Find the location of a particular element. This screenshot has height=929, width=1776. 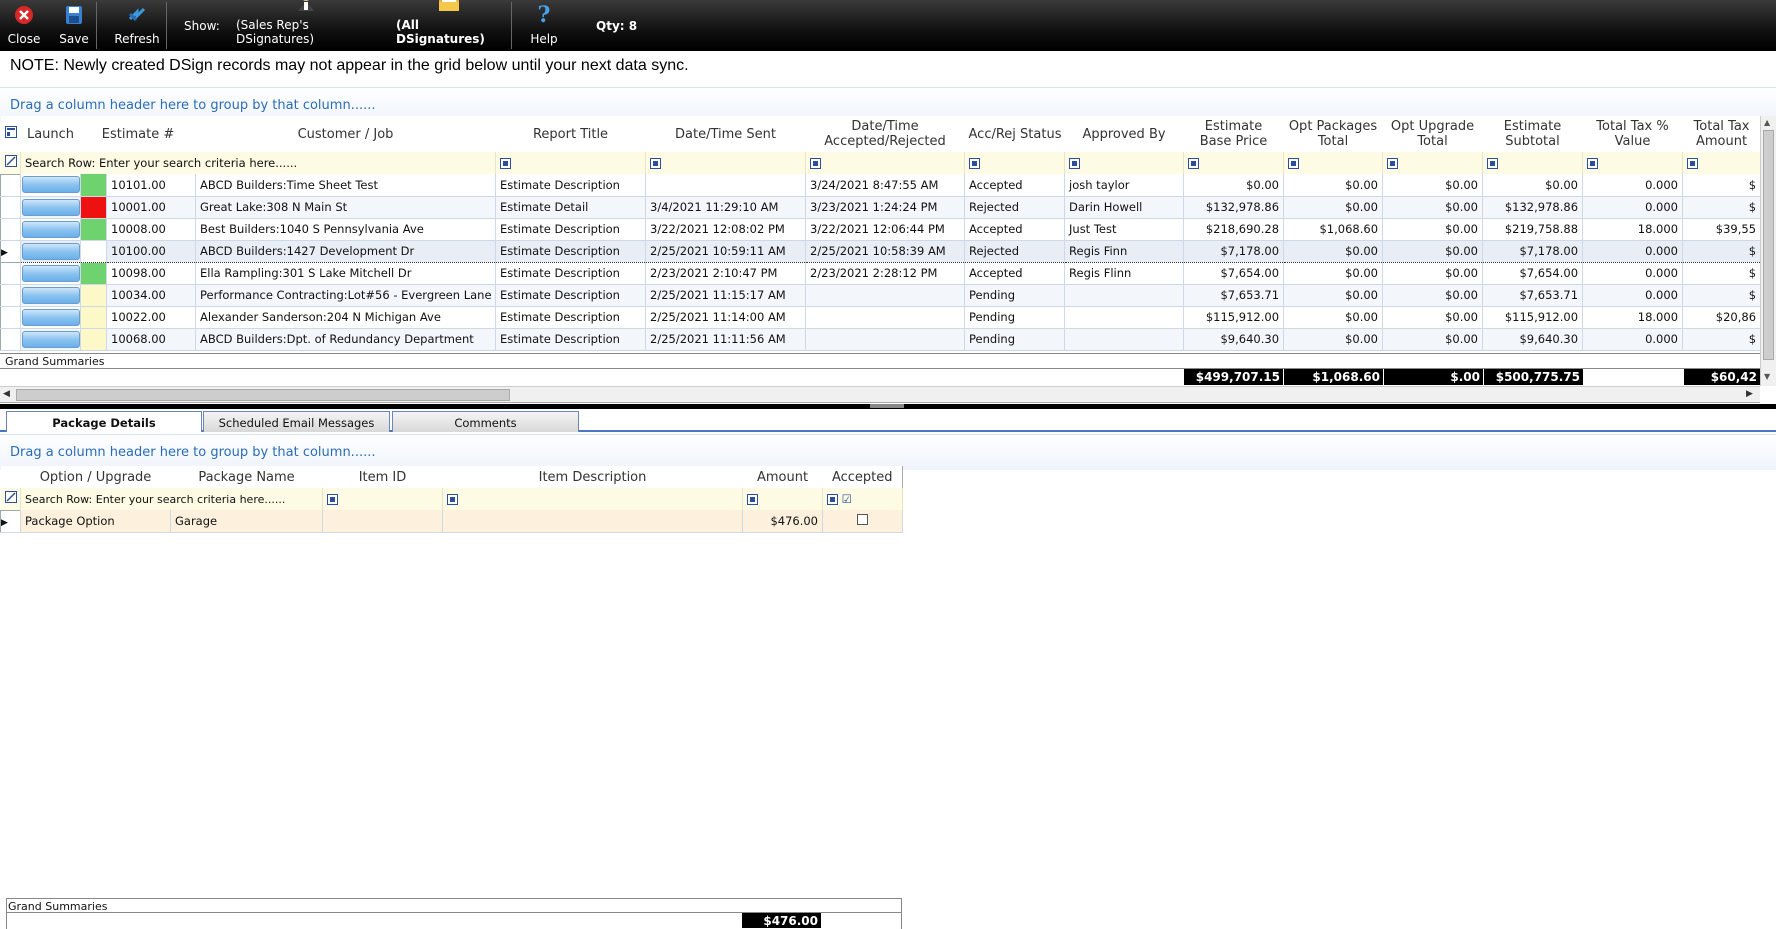

accepted-checkbox is located at coordinates (862, 519).